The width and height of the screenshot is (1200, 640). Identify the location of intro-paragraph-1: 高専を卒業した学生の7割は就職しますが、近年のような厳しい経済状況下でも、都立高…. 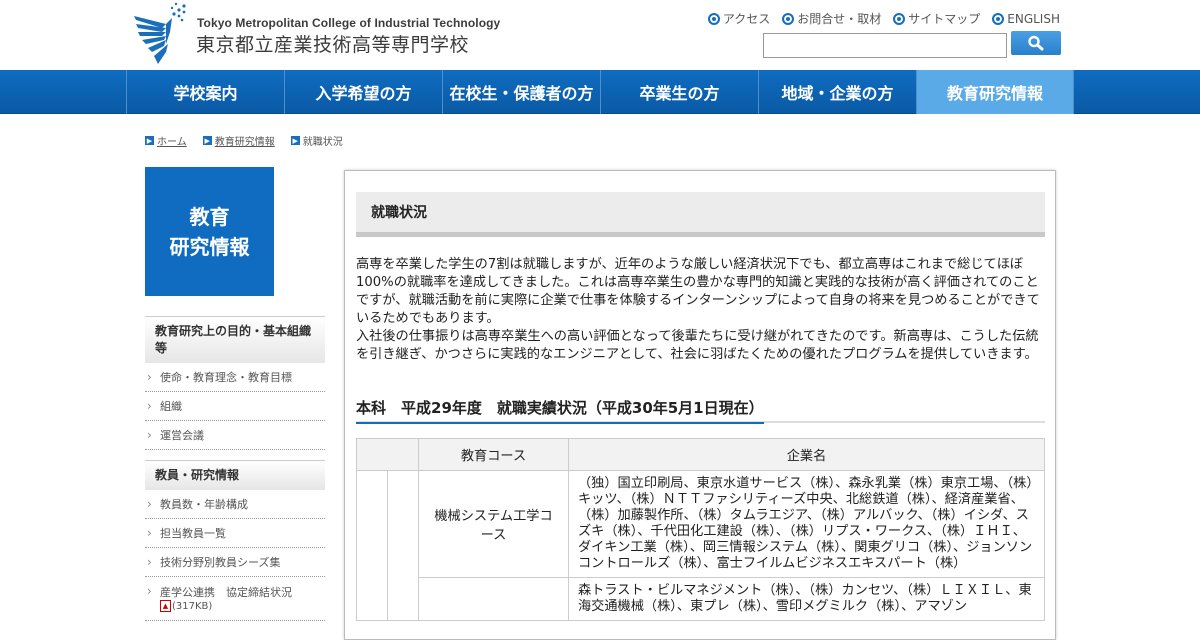
(698, 291).